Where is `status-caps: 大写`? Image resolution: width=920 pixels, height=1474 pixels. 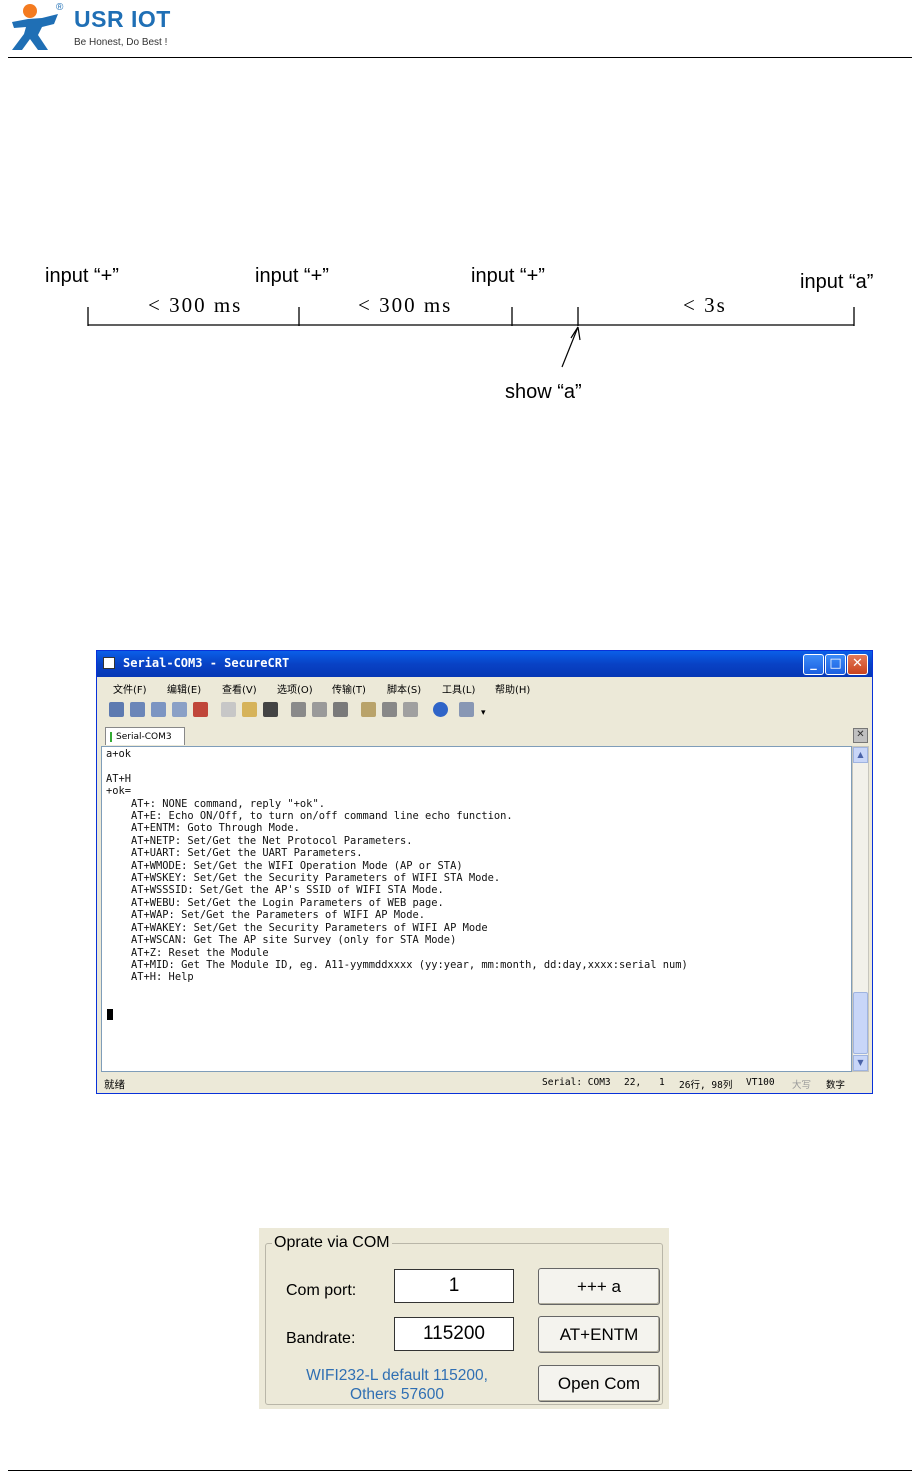
status-caps: 大写 is located at coordinates (802, 1085).